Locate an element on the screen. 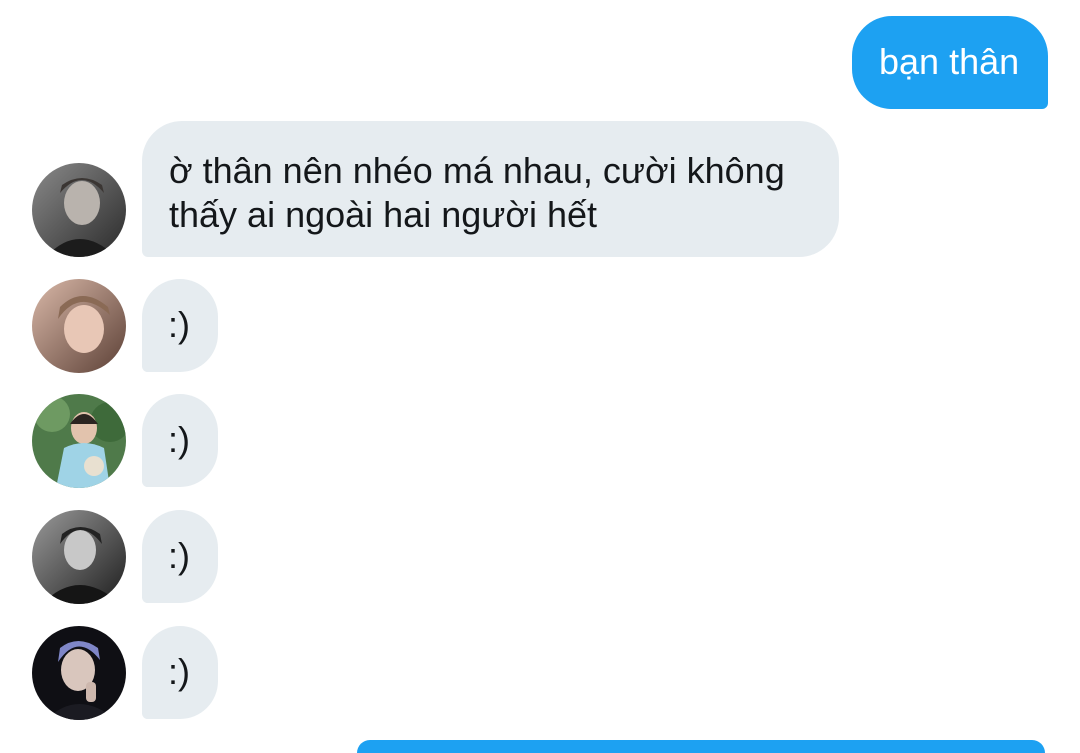 The width and height of the screenshot is (1080, 753). outgoing-message-bubble: bạn thân is located at coordinates (950, 62).